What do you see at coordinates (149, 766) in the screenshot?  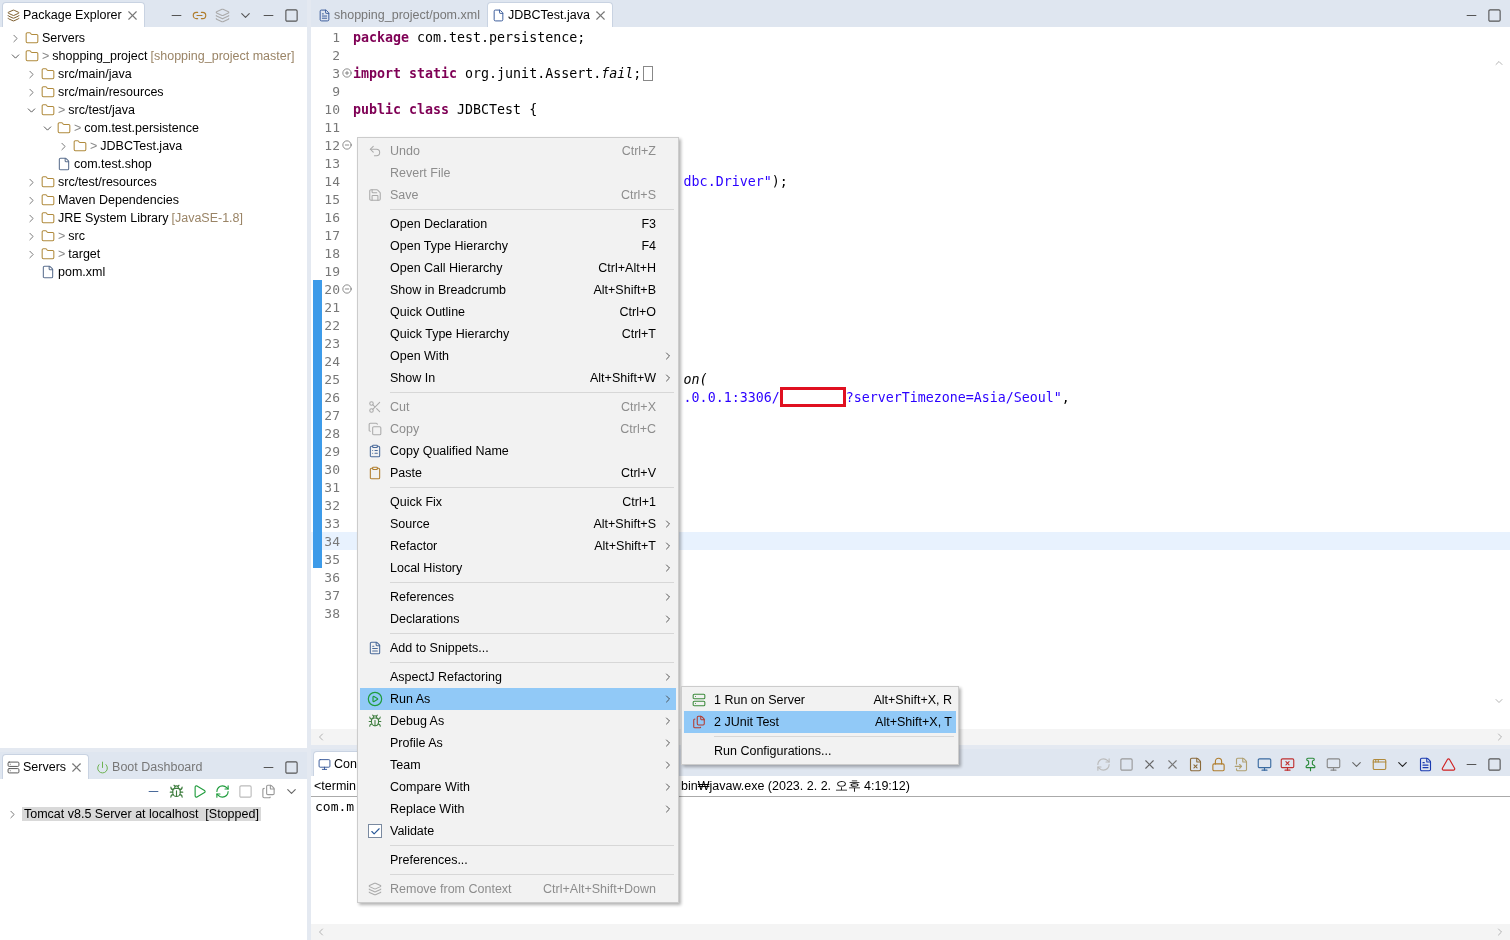 I see `view-tab: Boot Dashboard` at bounding box center [149, 766].